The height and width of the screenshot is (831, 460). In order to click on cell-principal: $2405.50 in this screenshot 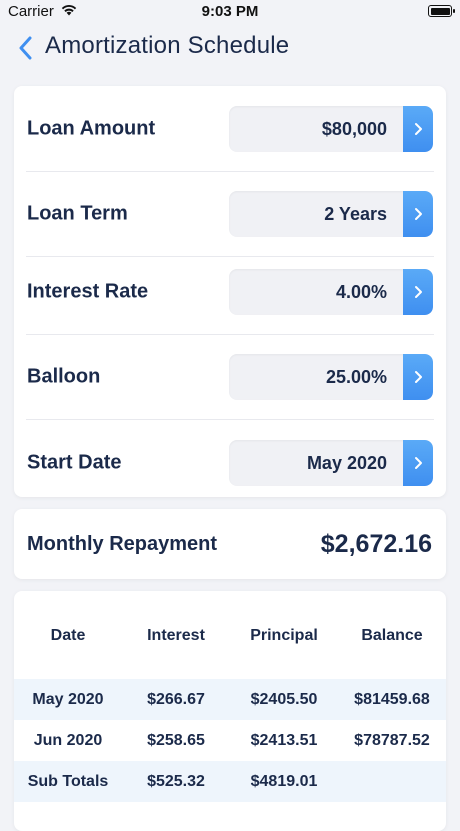, I will do `click(284, 699)`.